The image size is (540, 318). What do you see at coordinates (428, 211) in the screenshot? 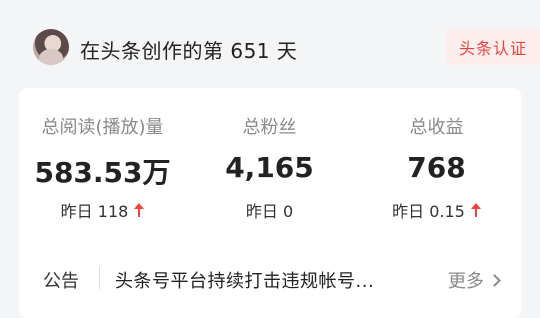
I see `stat-yesterday-text: 昨日 0.15` at bounding box center [428, 211].